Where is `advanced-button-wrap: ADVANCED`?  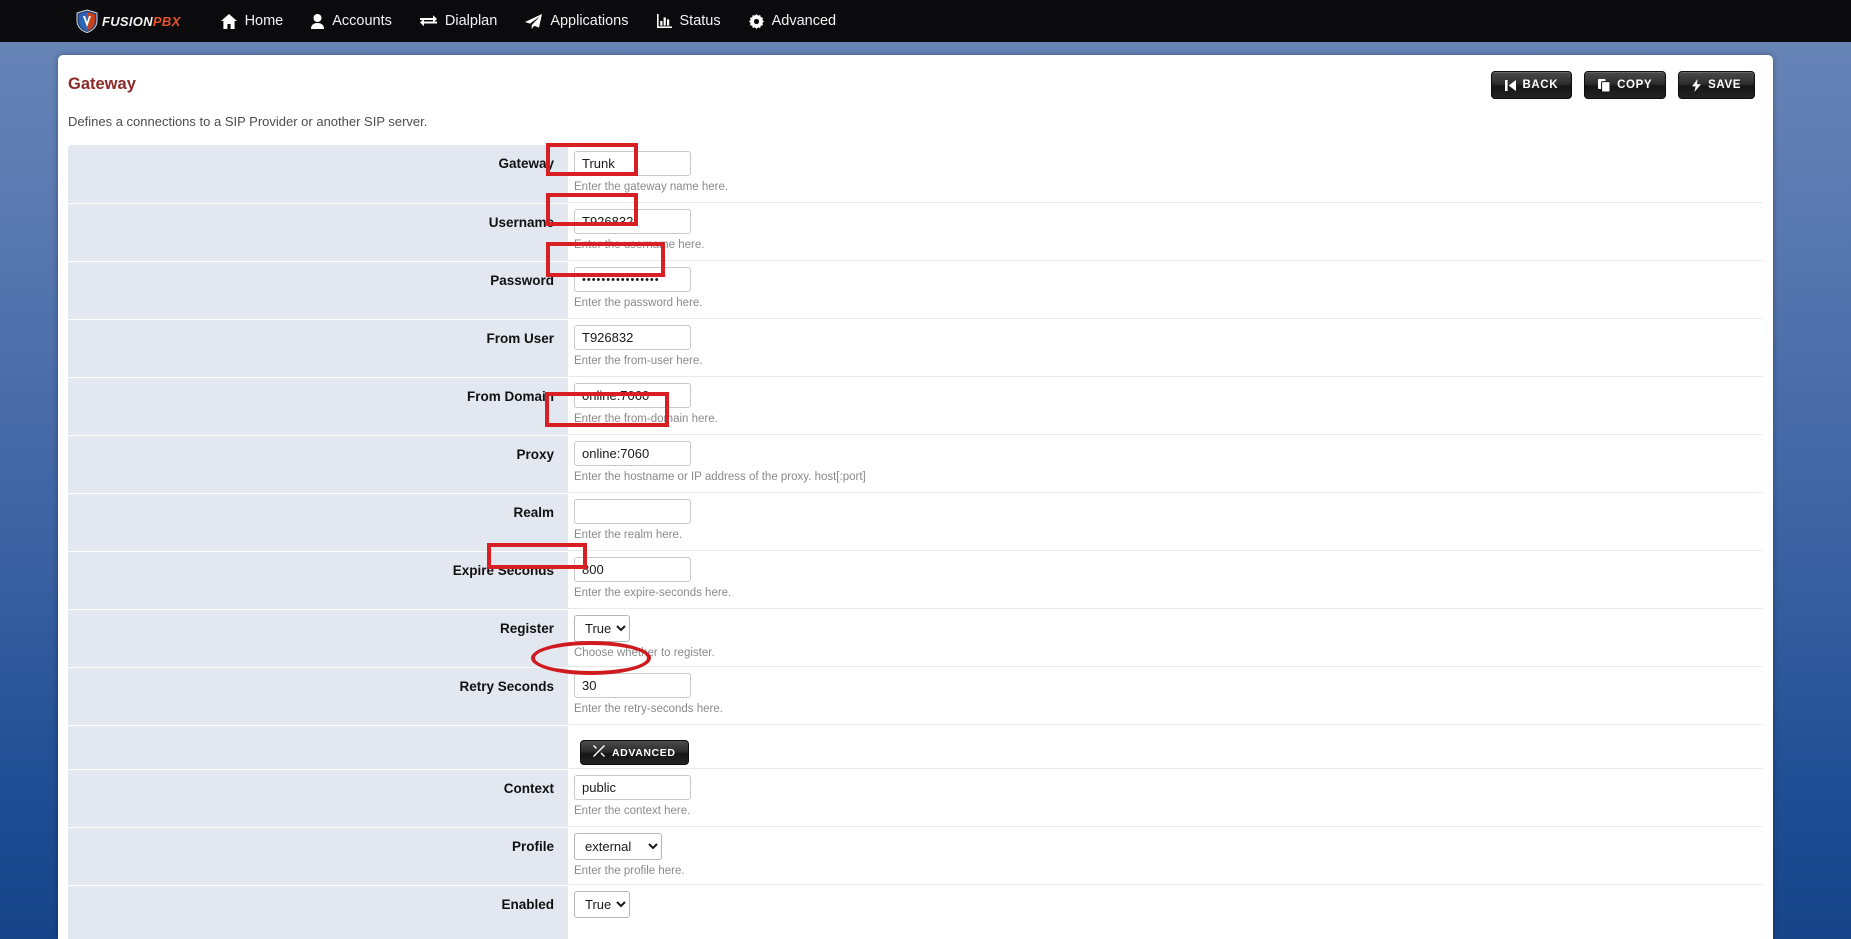
advanced-button-wrap: ADVANCED is located at coordinates (1168, 748).